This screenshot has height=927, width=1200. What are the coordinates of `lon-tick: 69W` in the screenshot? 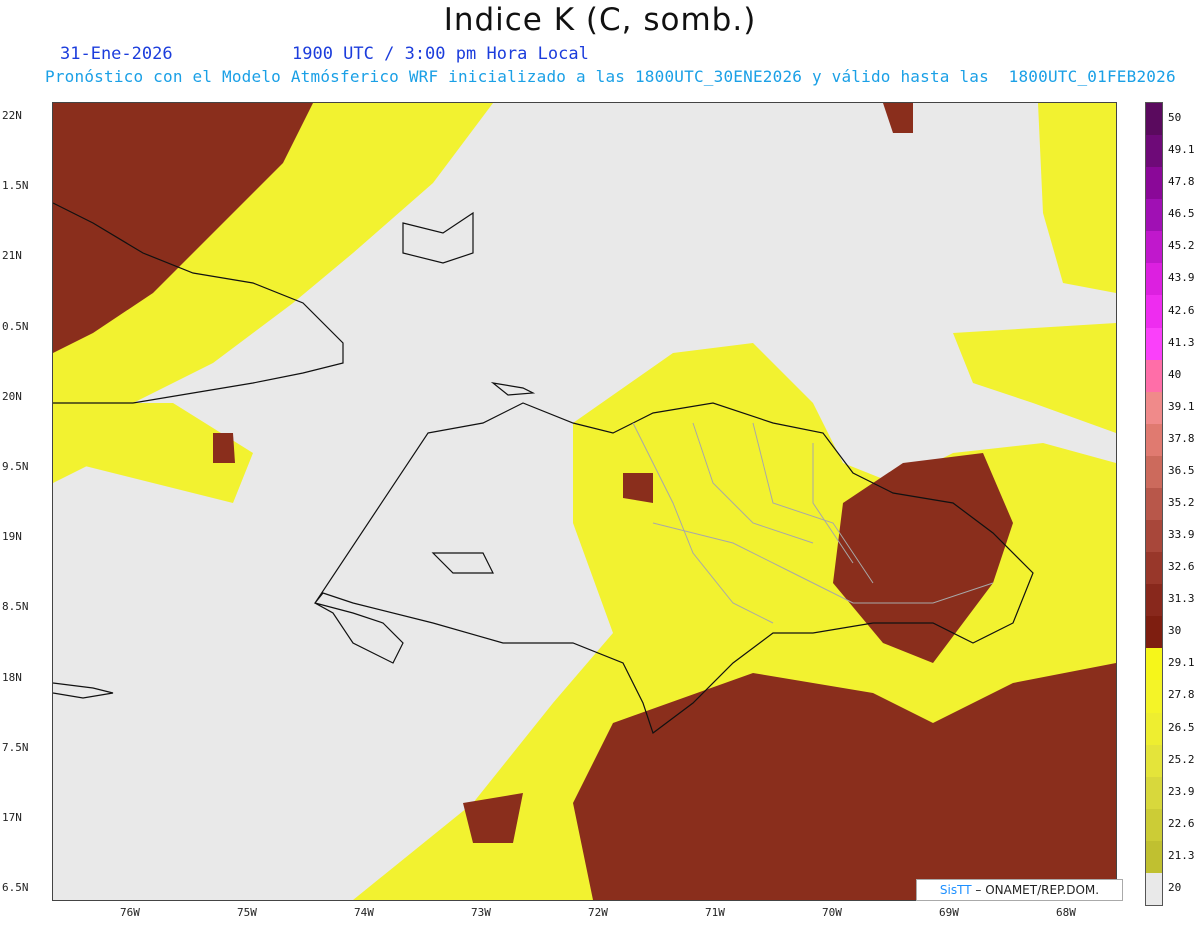 It's located at (949, 912).